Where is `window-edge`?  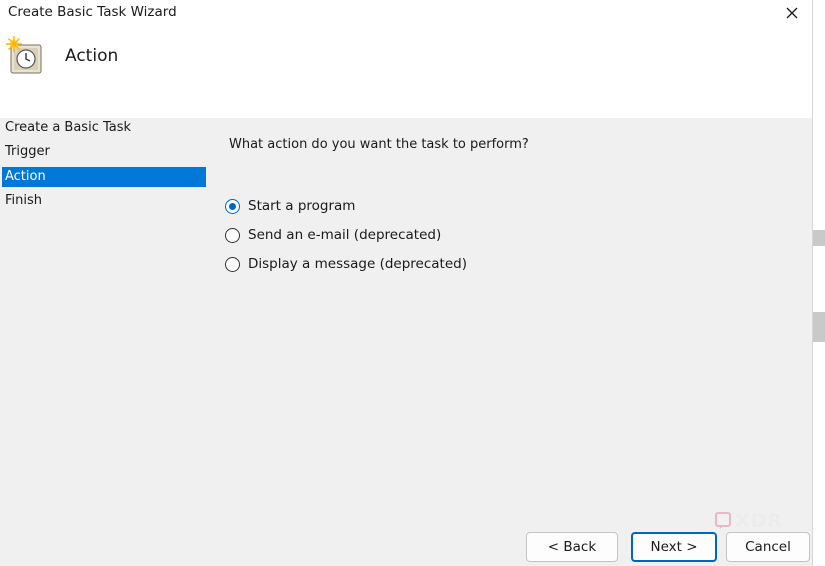 window-edge is located at coordinates (818, 283).